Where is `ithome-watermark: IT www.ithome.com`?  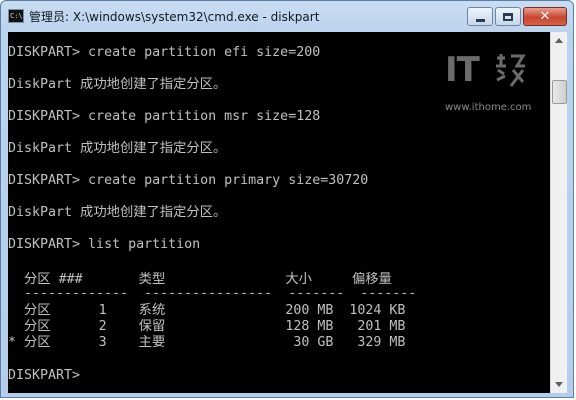 ithome-watermark: IT www.ithome.com is located at coordinates (495, 85).